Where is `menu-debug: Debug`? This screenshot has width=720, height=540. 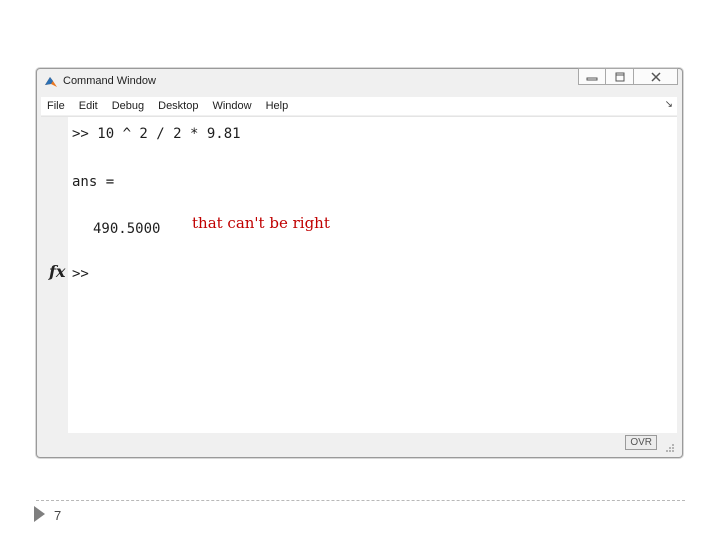
menu-debug: Debug is located at coordinates (128, 106).